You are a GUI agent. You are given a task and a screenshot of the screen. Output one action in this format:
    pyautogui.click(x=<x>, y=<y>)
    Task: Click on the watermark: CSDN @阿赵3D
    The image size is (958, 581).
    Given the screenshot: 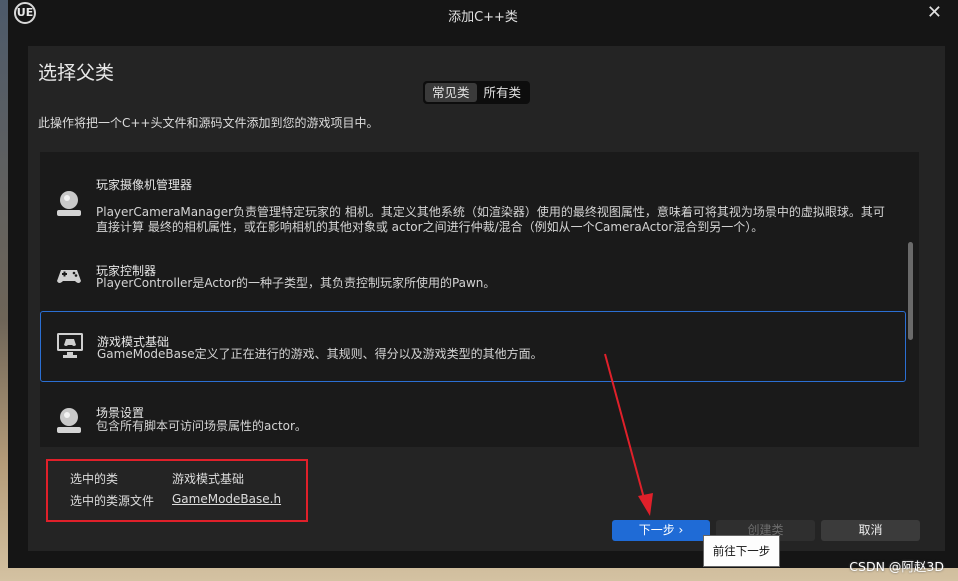 What is the action you would take?
    pyautogui.click(x=896, y=566)
    